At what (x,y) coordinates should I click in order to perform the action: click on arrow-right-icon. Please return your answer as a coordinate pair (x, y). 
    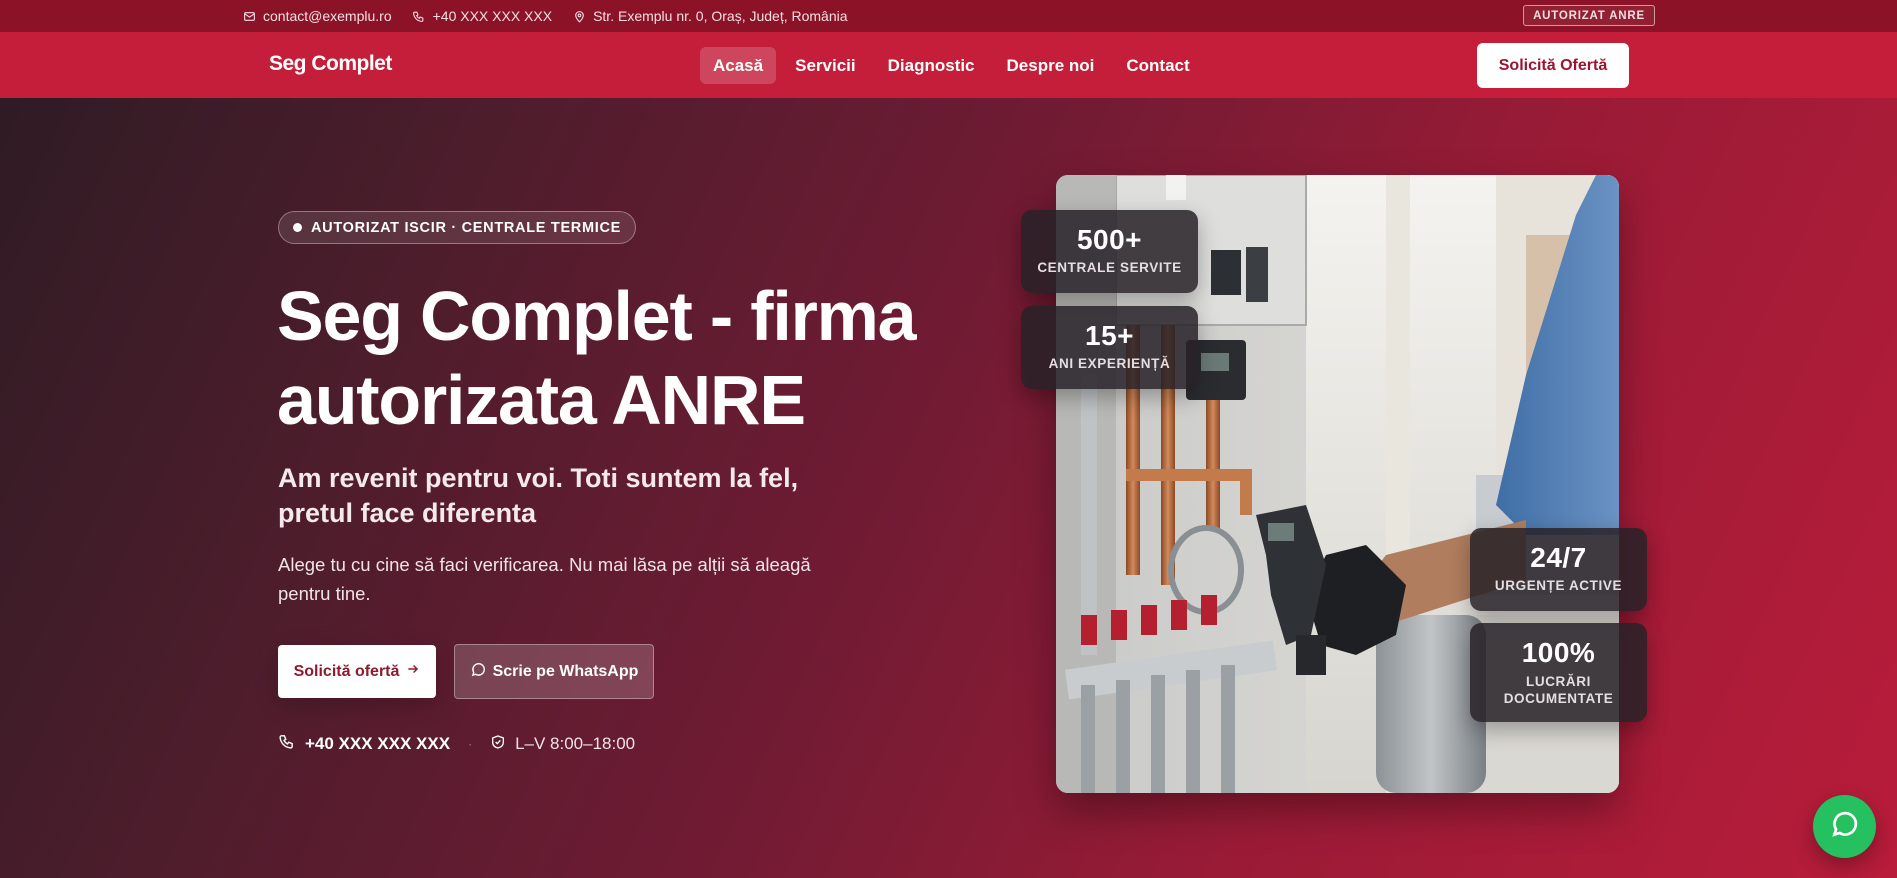
    Looking at the image, I should click on (413, 671).